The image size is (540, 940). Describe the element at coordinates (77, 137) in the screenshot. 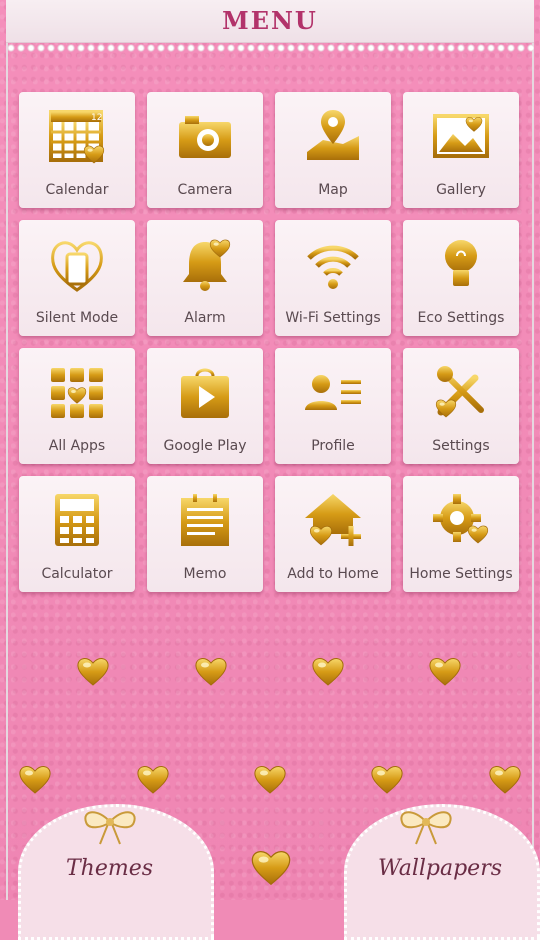

I see `calendar-icon: 12` at that location.